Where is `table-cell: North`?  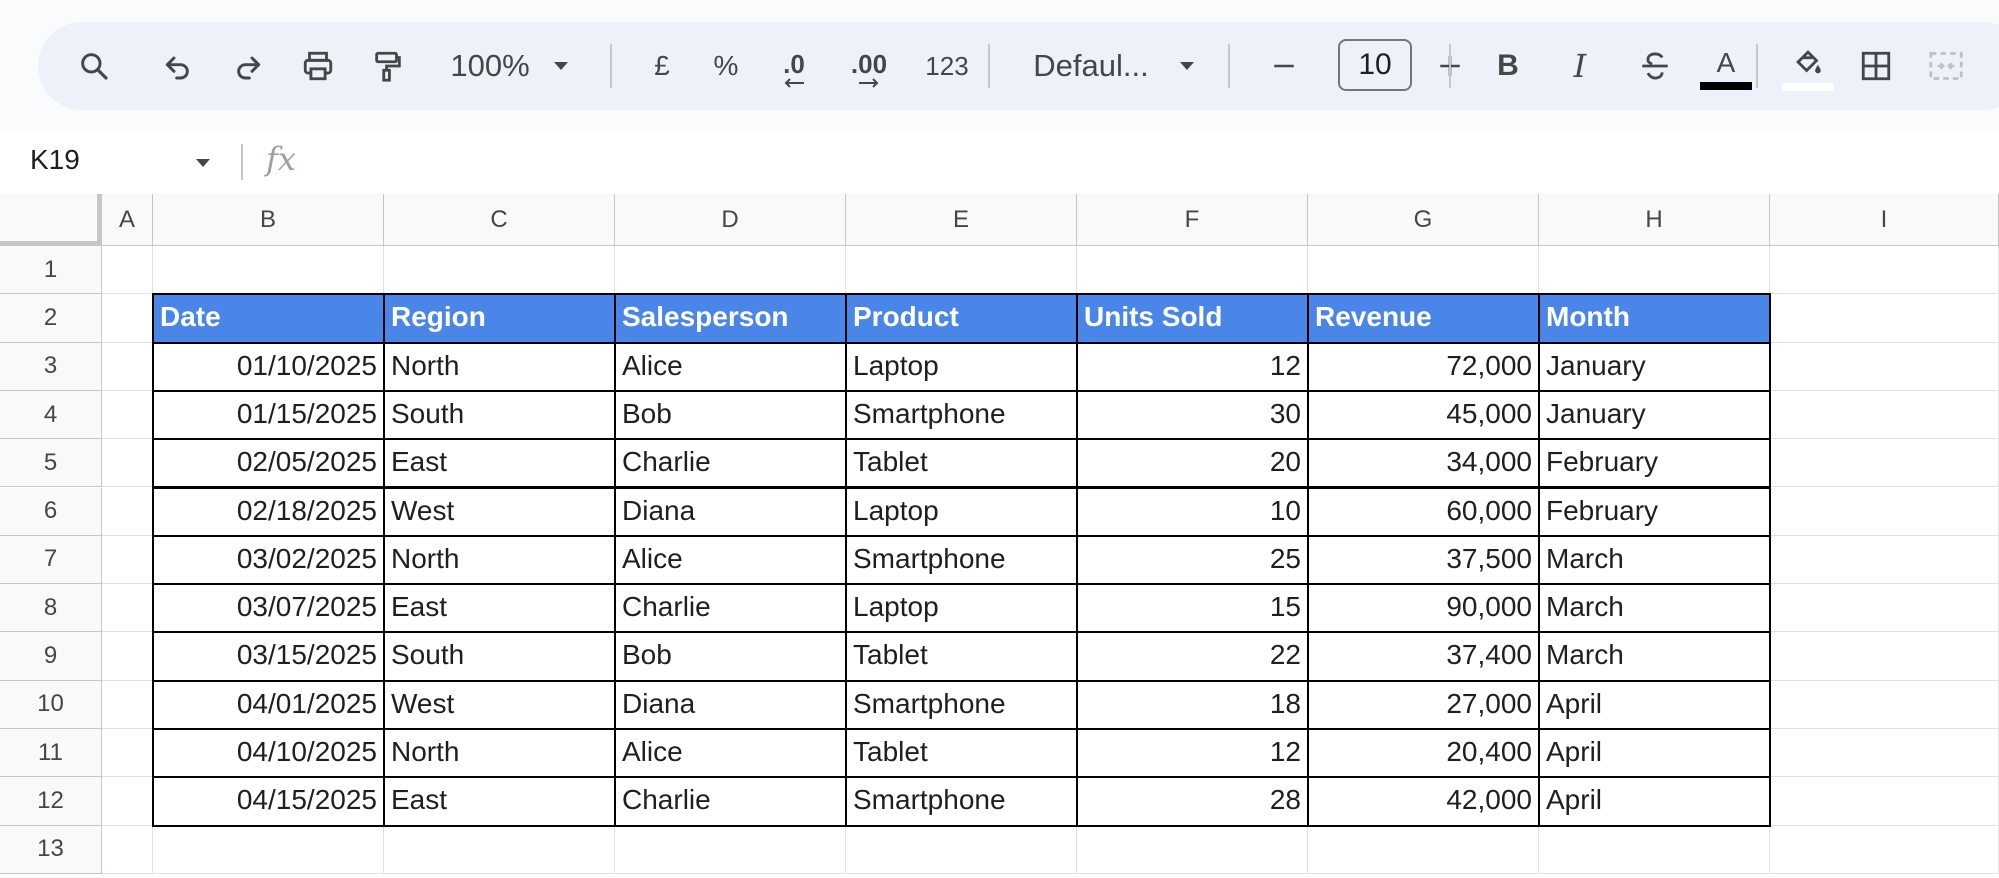 table-cell: North is located at coordinates (499, 366).